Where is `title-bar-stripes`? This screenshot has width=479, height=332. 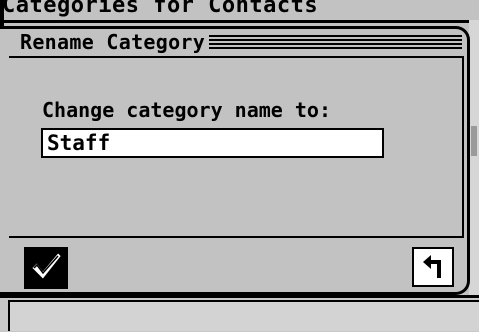 title-bar-stripes is located at coordinates (335, 42).